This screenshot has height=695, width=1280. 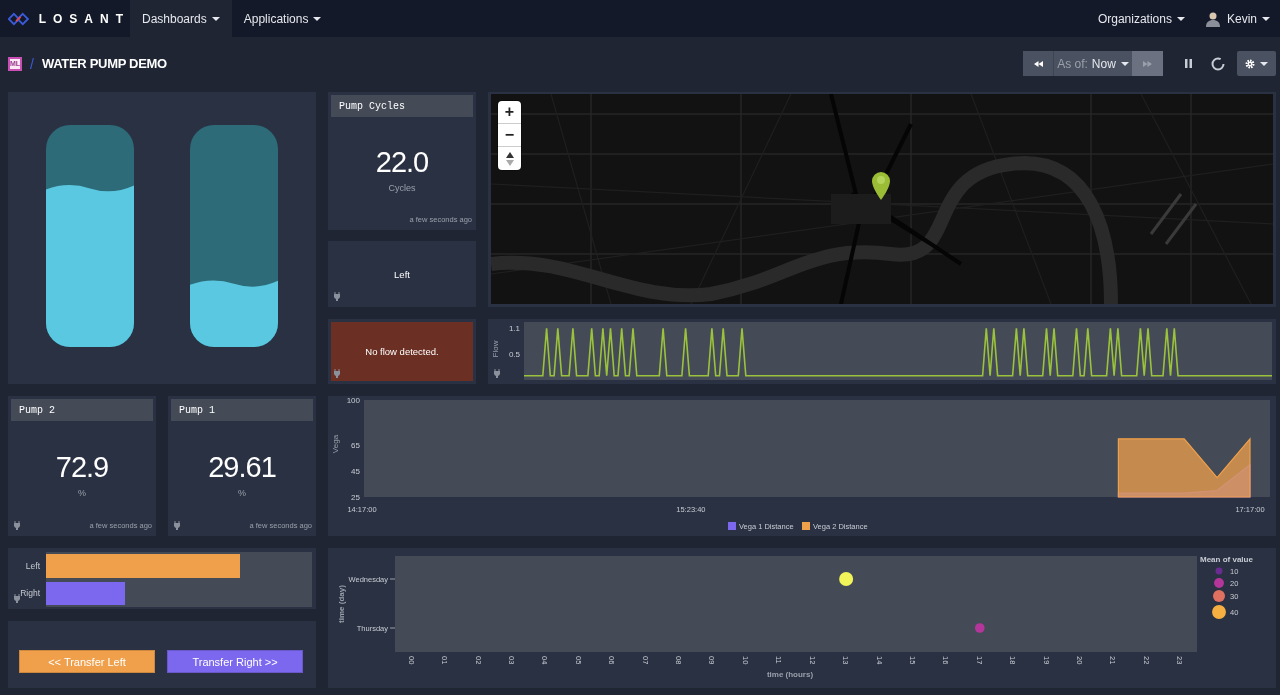 What do you see at coordinates (84, 18) in the screenshot?
I see `logo-text: LOSANT` at bounding box center [84, 18].